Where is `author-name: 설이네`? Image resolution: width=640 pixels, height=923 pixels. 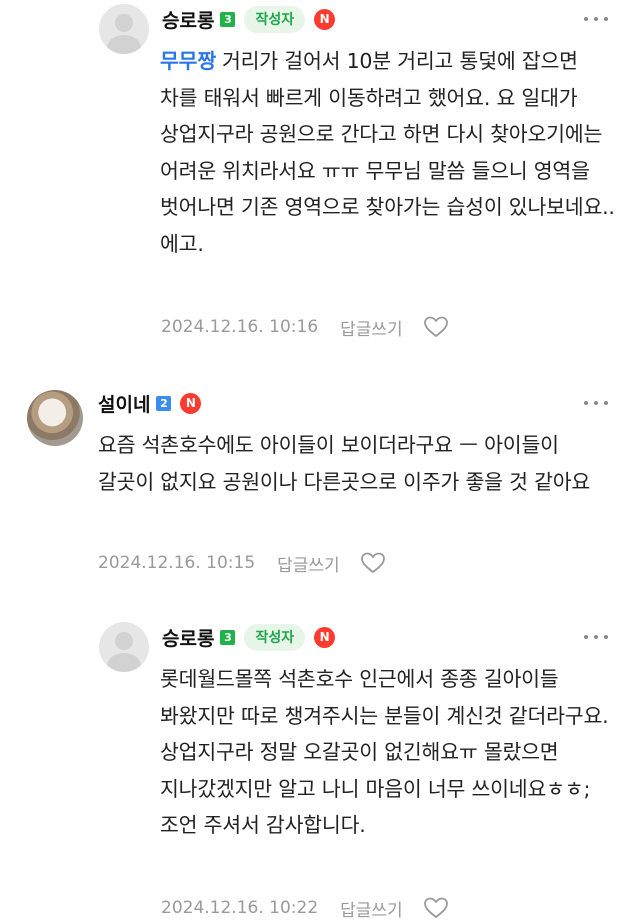
author-name: 설이네 is located at coordinates (124, 403).